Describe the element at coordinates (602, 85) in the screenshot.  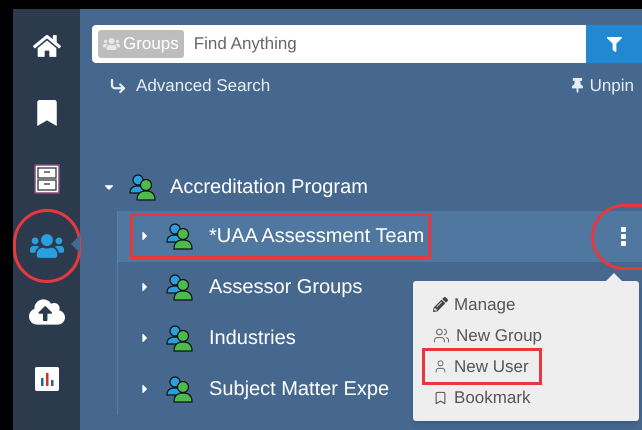
I see `unpin-link: Unpin` at that location.